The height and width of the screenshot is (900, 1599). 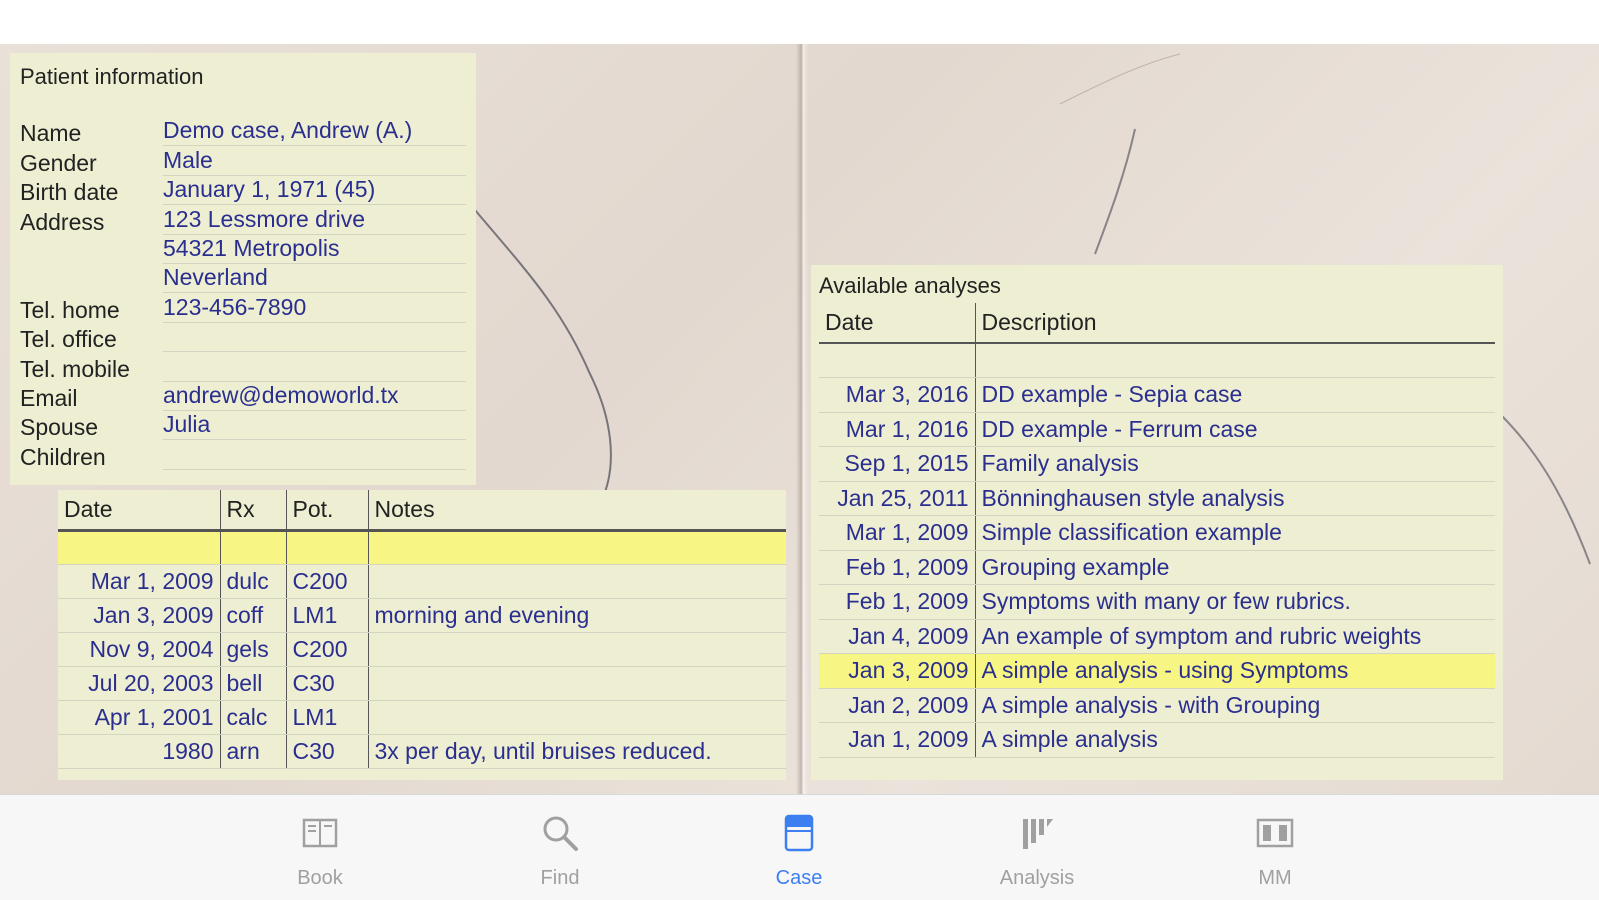 I want to click on materia-medica-icon, so click(x=1275, y=833).